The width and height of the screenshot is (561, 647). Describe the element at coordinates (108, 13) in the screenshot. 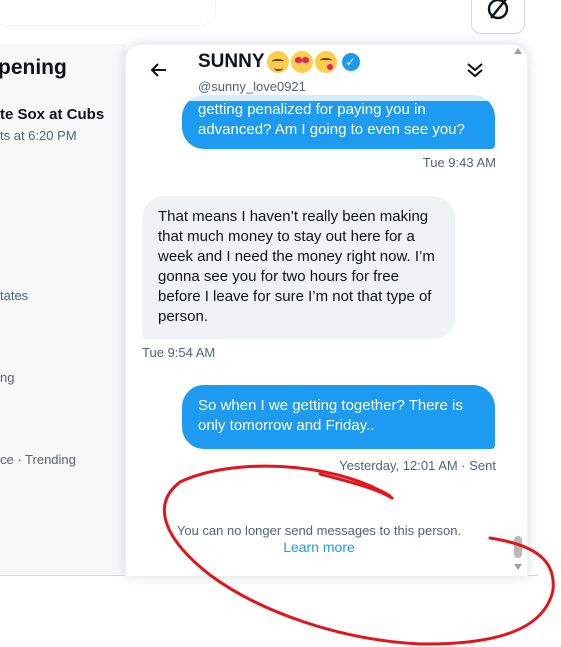

I see `top-card` at that location.